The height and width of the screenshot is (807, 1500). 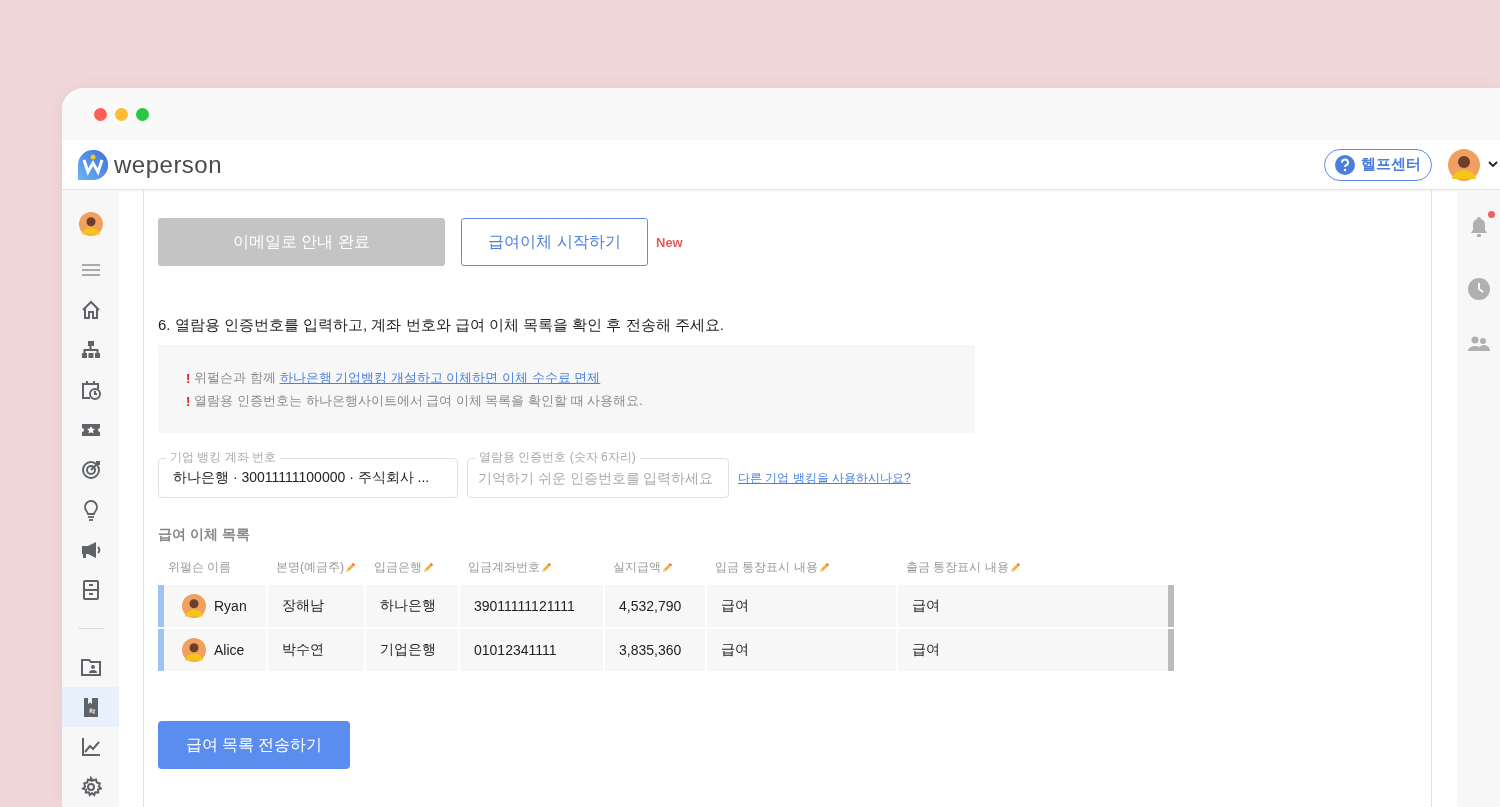 I want to click on table-cell: 장해남, so click(x=303, y=606).